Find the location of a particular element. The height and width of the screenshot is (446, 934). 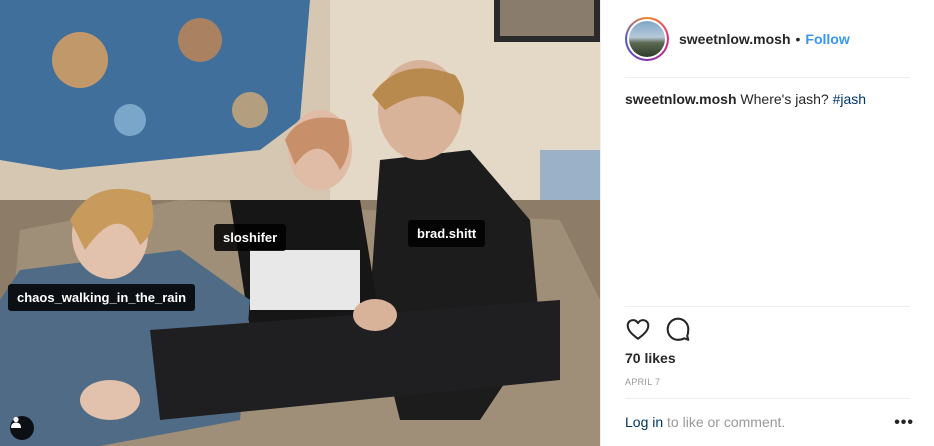

login-suffix: to like or comment. is located at coordinates (726, 422).